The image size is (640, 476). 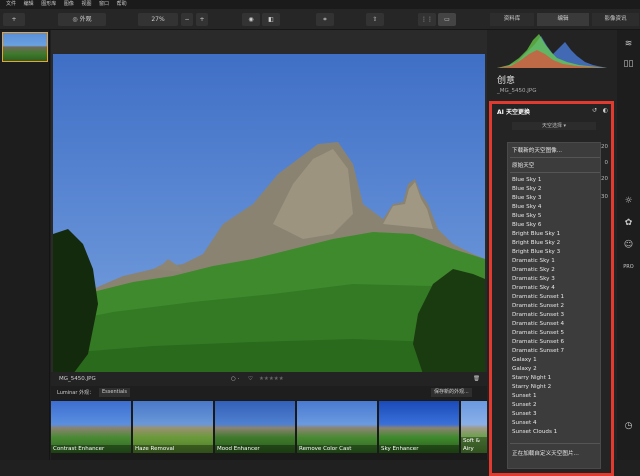 What do you see at coordinates (628, 223) in the screenshot?
I see `creative-palette-icon: ✿` at bounding box center [628, 223].